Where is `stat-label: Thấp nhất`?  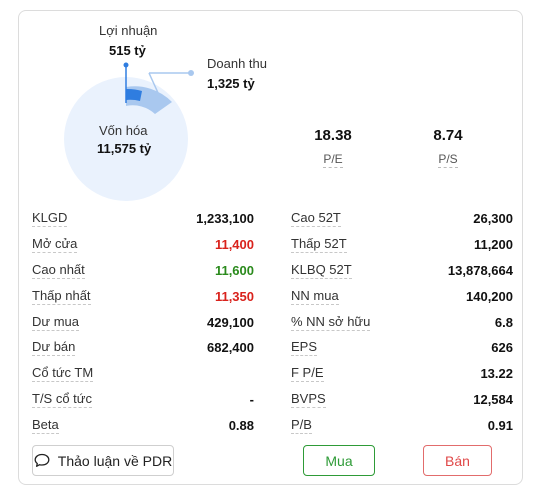
stat-label: Thấp nhất is located at coordinates (61, 296).